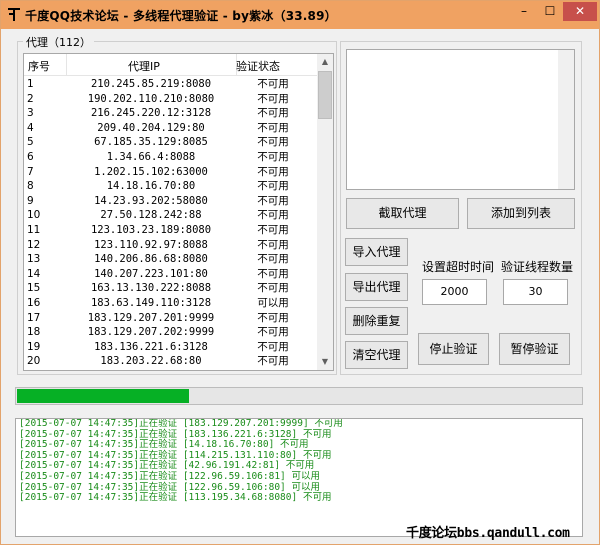 Image resolution: width=600 pixels, height=545 pixels. Describe the element at coordinates (34, 317) in the screenshot. I see `cell-index: 17` at that location.